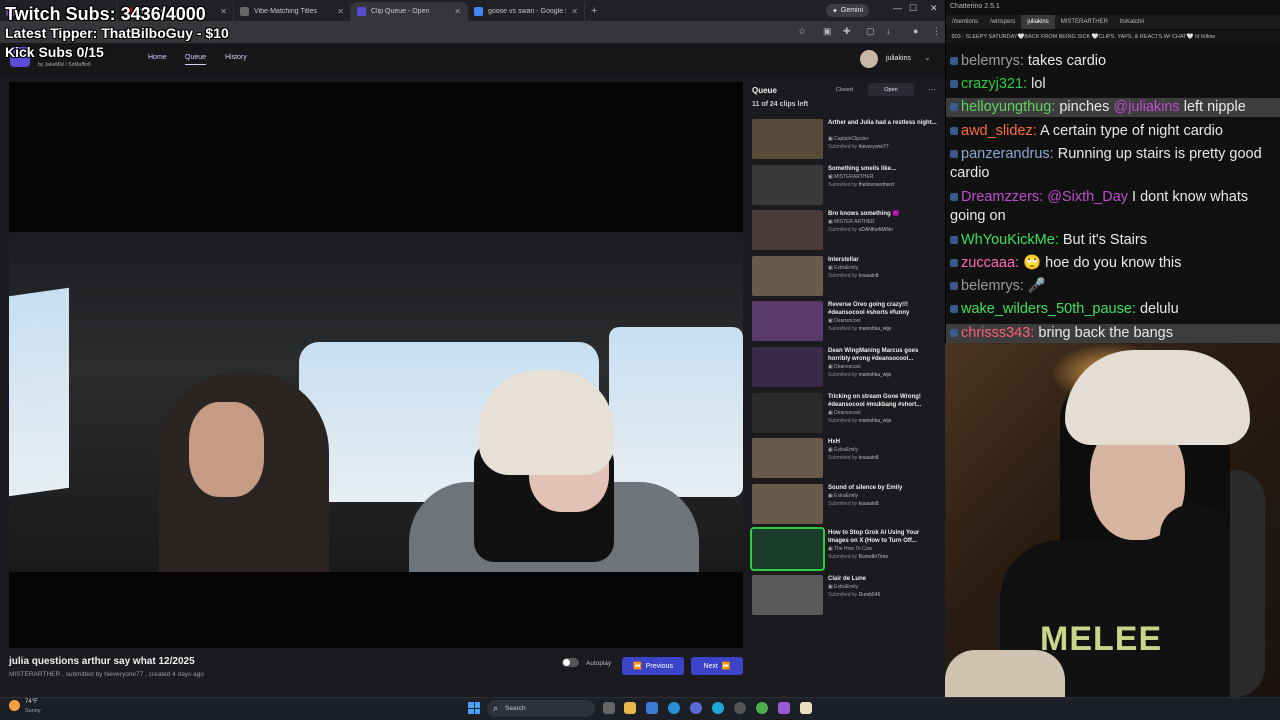  I want to click on maximize-icon: ☐, so click(913, 8).